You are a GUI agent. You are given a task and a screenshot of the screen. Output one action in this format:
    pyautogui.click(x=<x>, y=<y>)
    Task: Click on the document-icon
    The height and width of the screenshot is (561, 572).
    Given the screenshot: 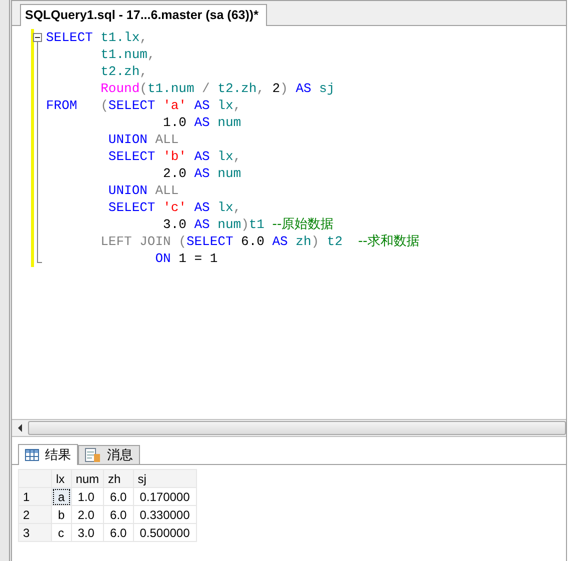 What is the action you would take?
    pyautogui.click(x=93, y=455)
    